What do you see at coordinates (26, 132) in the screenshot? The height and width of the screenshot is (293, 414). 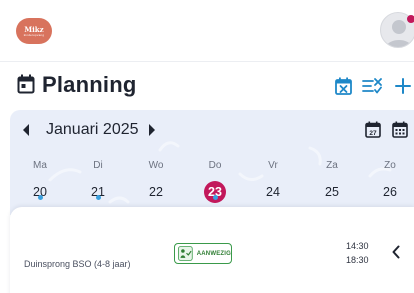 I see `caret-left-icon` at bounding box center [26, 132].